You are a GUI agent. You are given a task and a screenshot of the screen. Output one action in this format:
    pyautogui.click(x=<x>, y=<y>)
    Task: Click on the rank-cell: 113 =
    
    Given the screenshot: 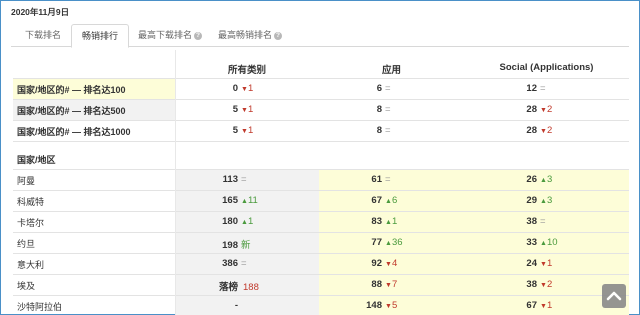 What is the action you would take?
    pyautogui.click(x=251, y=179)
    